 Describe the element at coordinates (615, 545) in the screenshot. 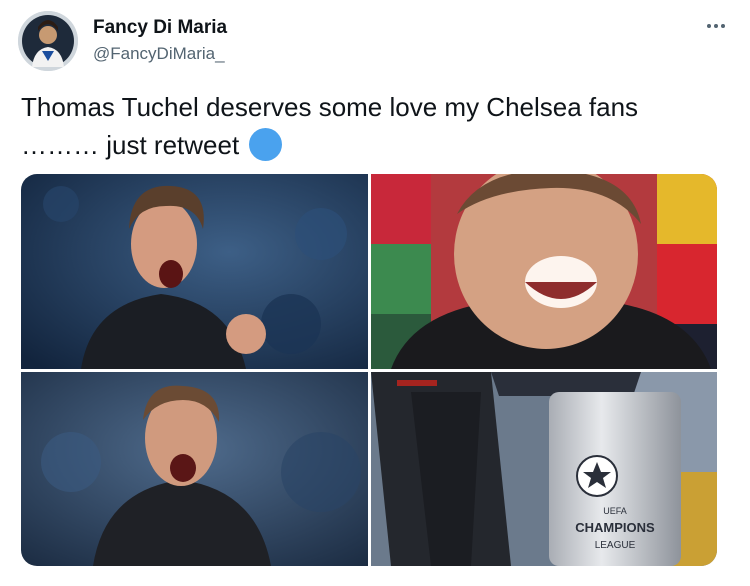

I see `trophy-label-league: LEAGUE` at that location.